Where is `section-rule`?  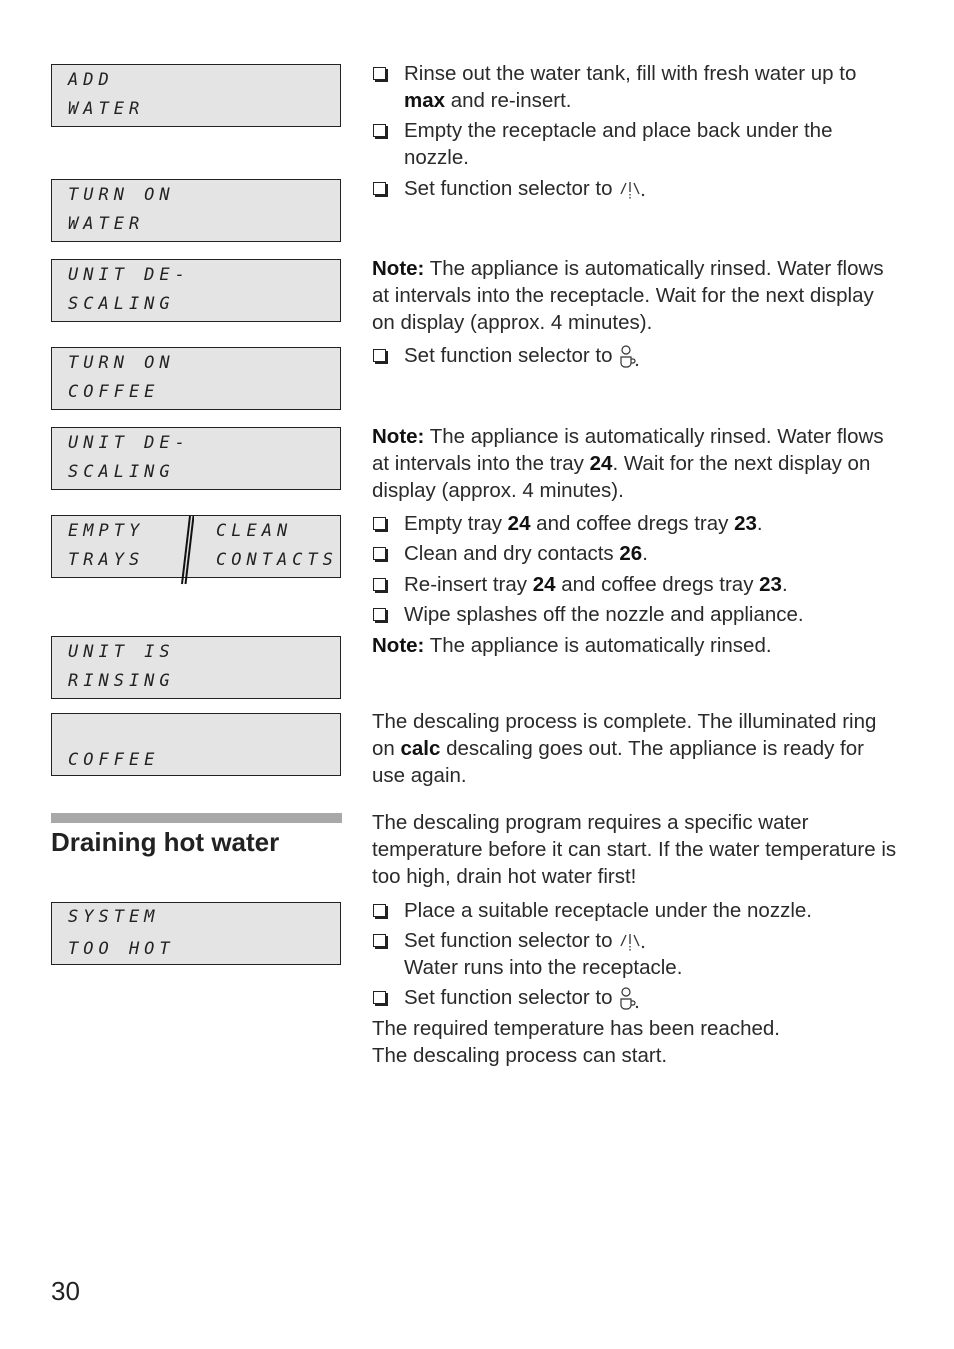 section-rule is located at coordinates (196, 818).